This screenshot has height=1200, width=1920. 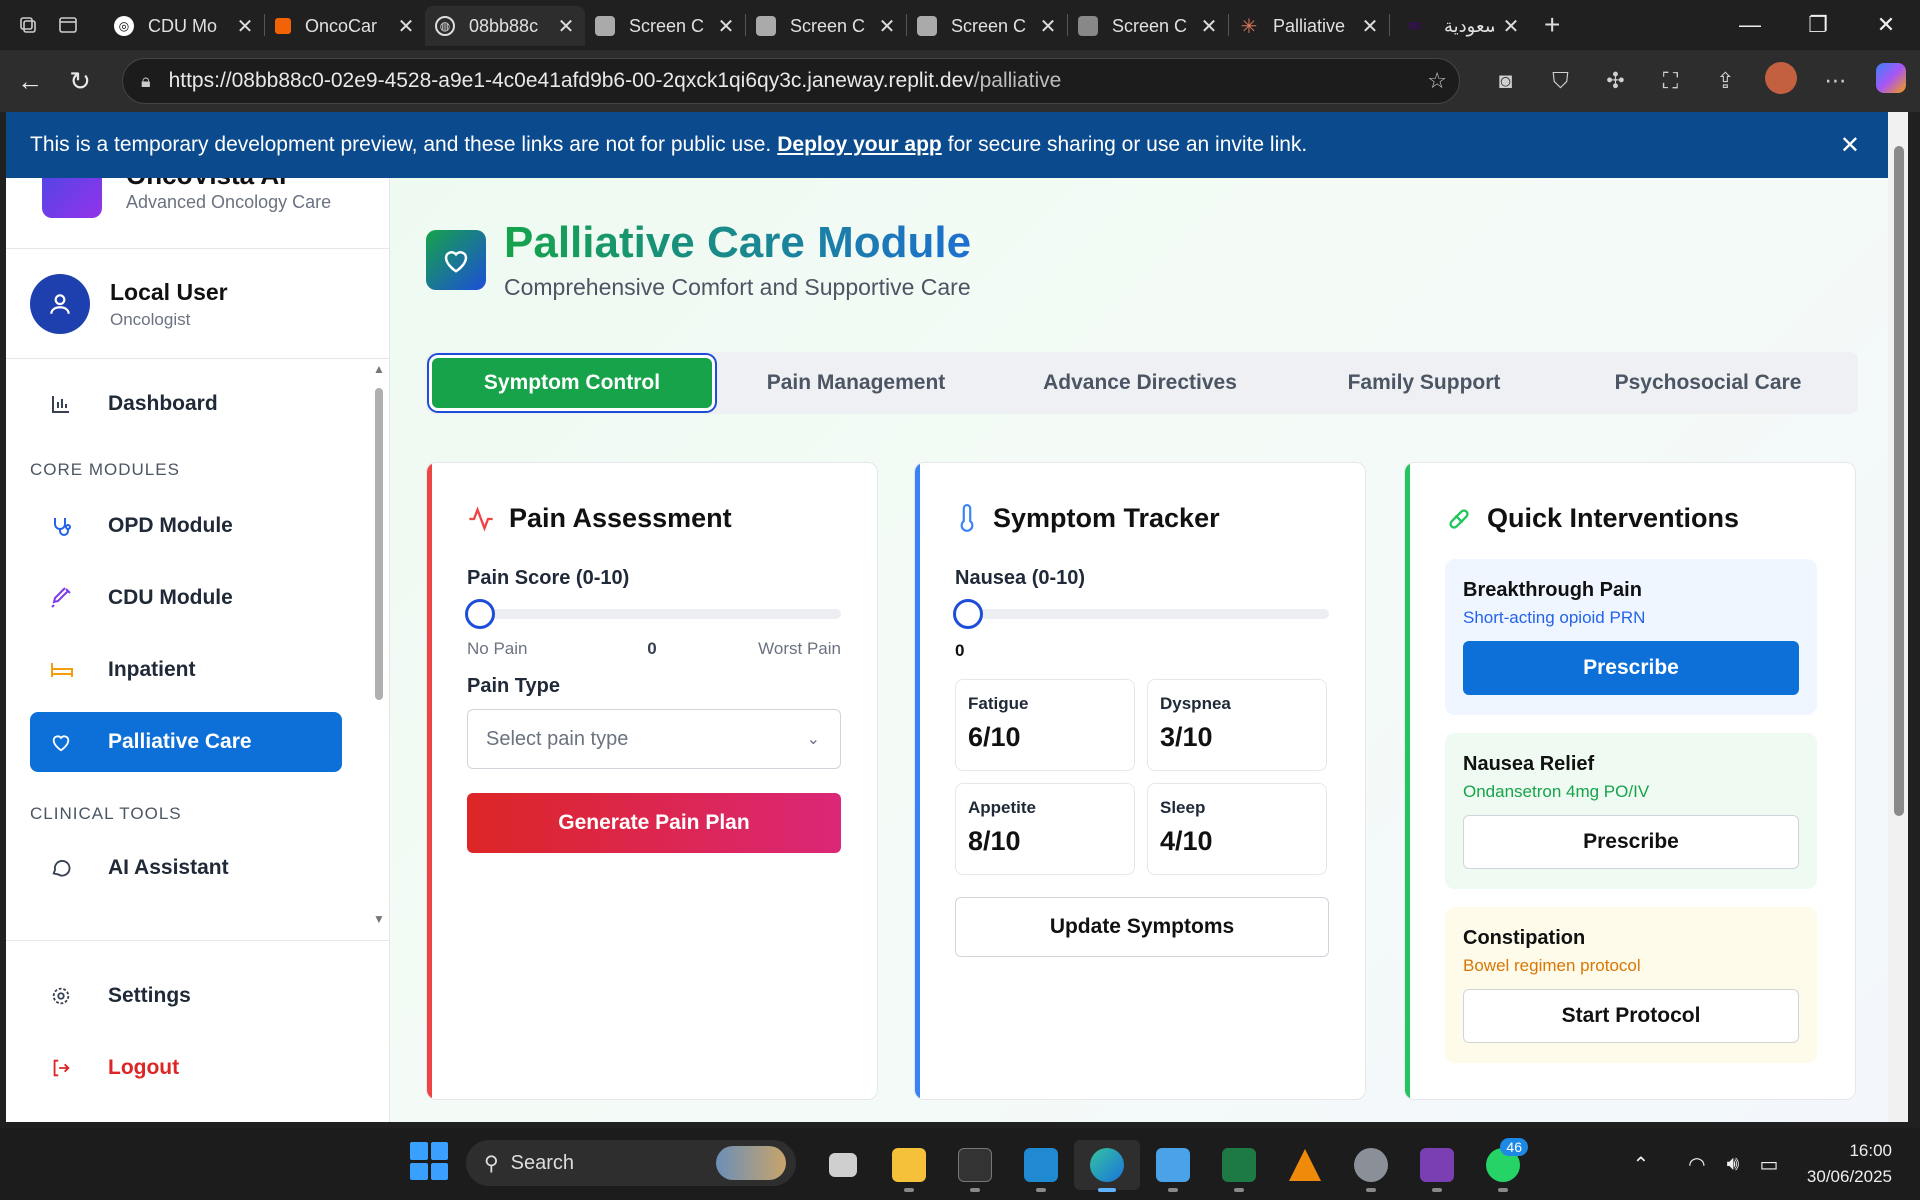 What do you see at coordinates (186, 1068) in the screenshot?
I see `logout-button: Logout` at bounding box center [186, 1068].